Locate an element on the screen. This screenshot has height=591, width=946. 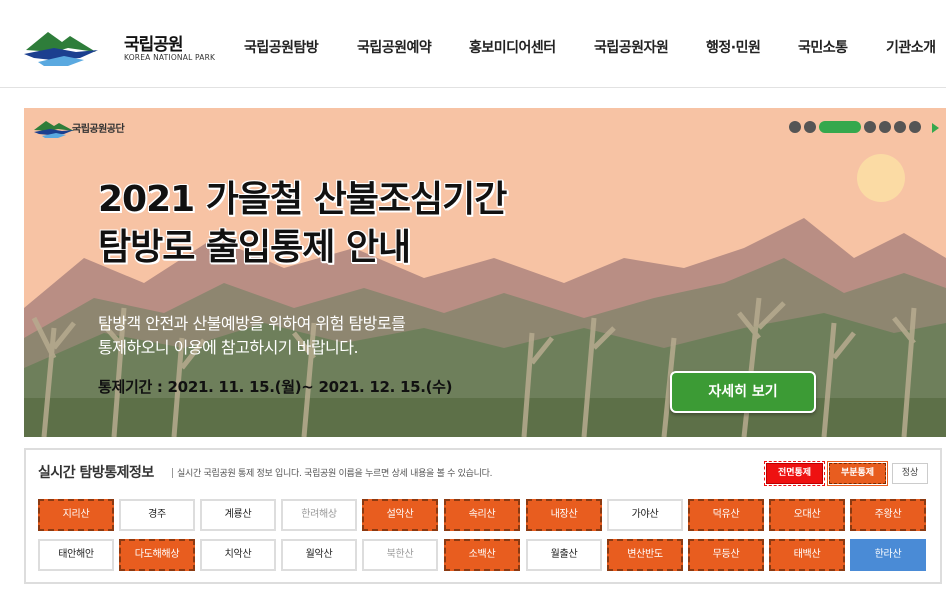
org-logo-icon is located at coordinates (54, 129).